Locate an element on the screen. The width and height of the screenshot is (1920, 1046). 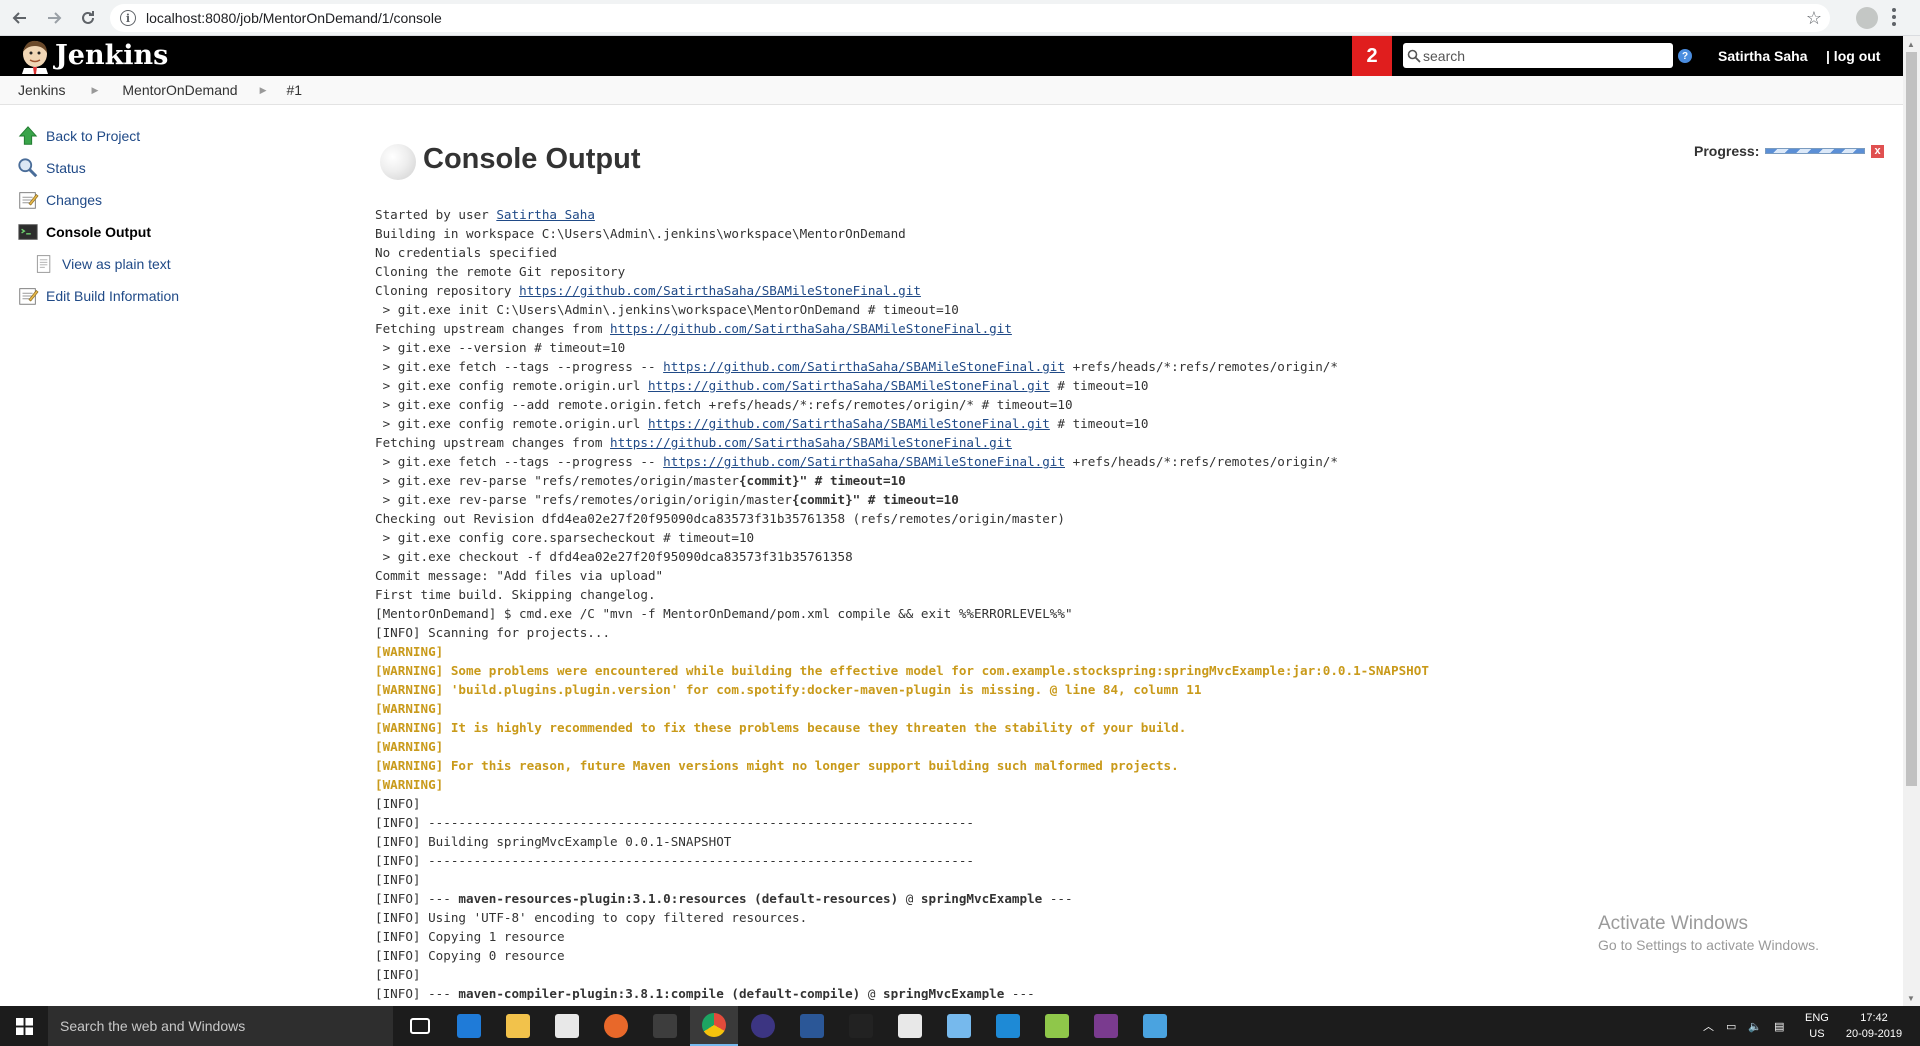
ide-icon is located at coordinates (1106, 1026).